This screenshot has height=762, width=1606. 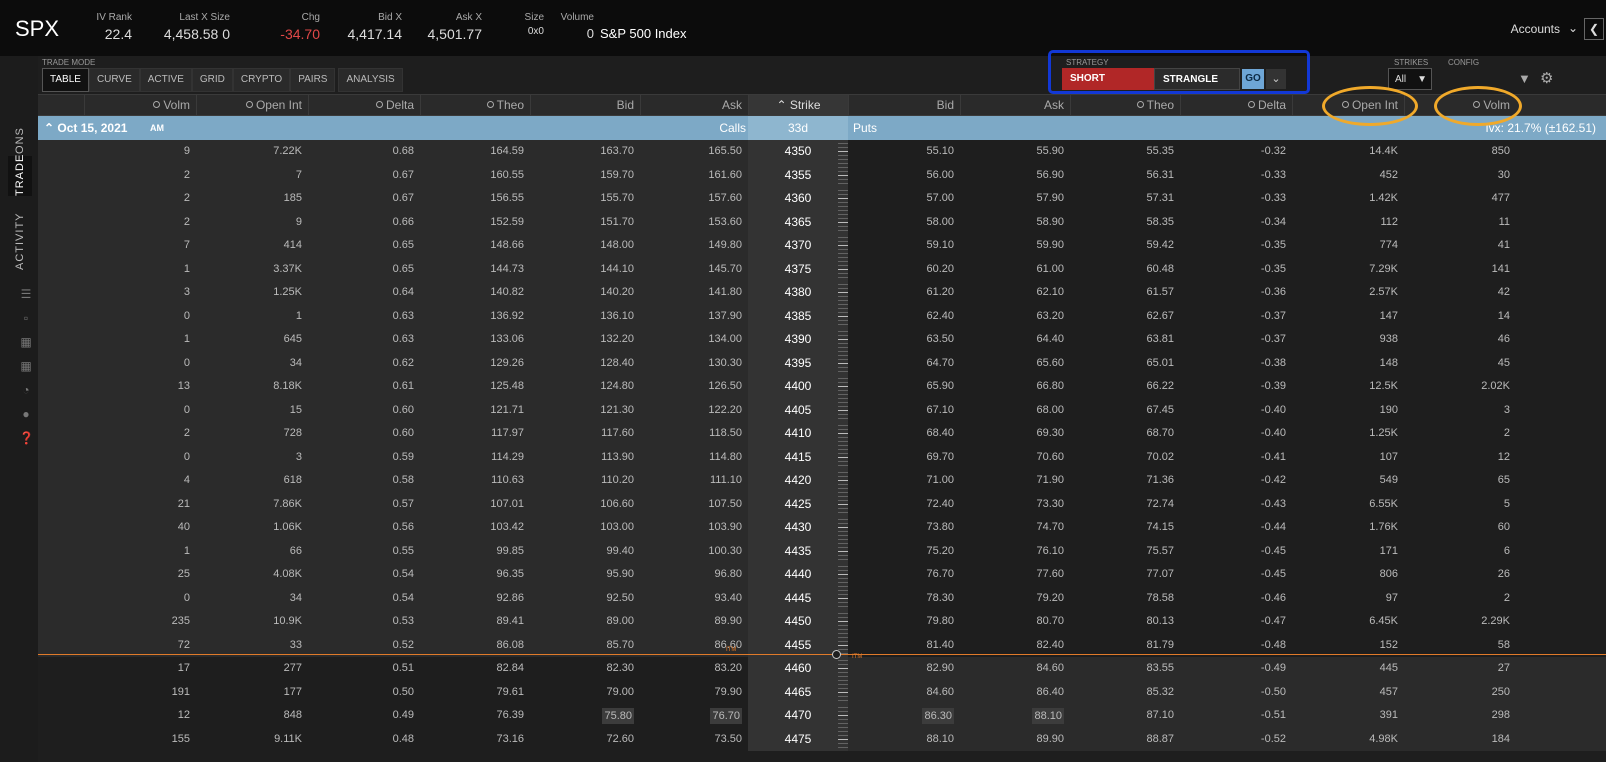 What do you see at coordinates (261, 80) in the screenshot?
I see `mode-crypto: CRYPTO` at bounding box center [261, 80].